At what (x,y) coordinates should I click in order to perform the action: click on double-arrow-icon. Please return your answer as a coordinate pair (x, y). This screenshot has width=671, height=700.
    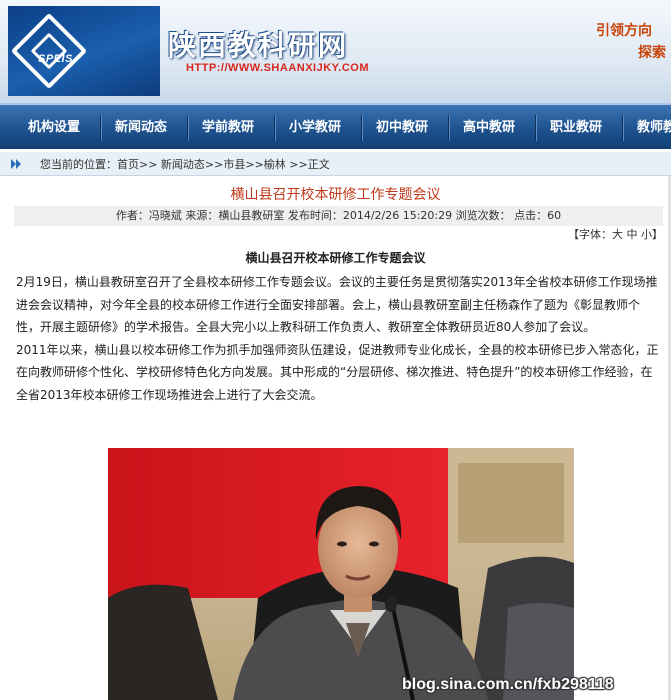
    Looking at the image, I should click on (16, 164).